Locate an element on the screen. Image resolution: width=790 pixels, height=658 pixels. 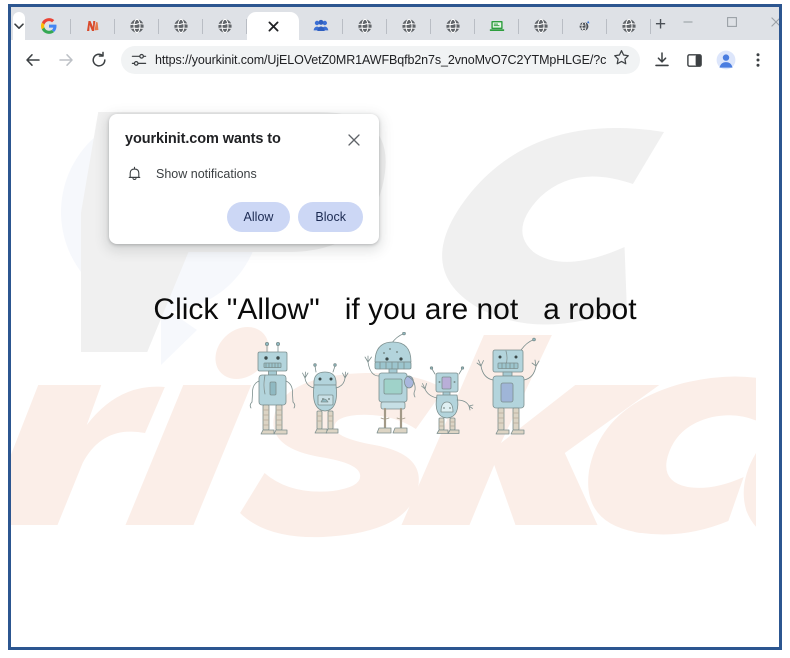
profile-avatar-icon is located at coordinates (726, 60).